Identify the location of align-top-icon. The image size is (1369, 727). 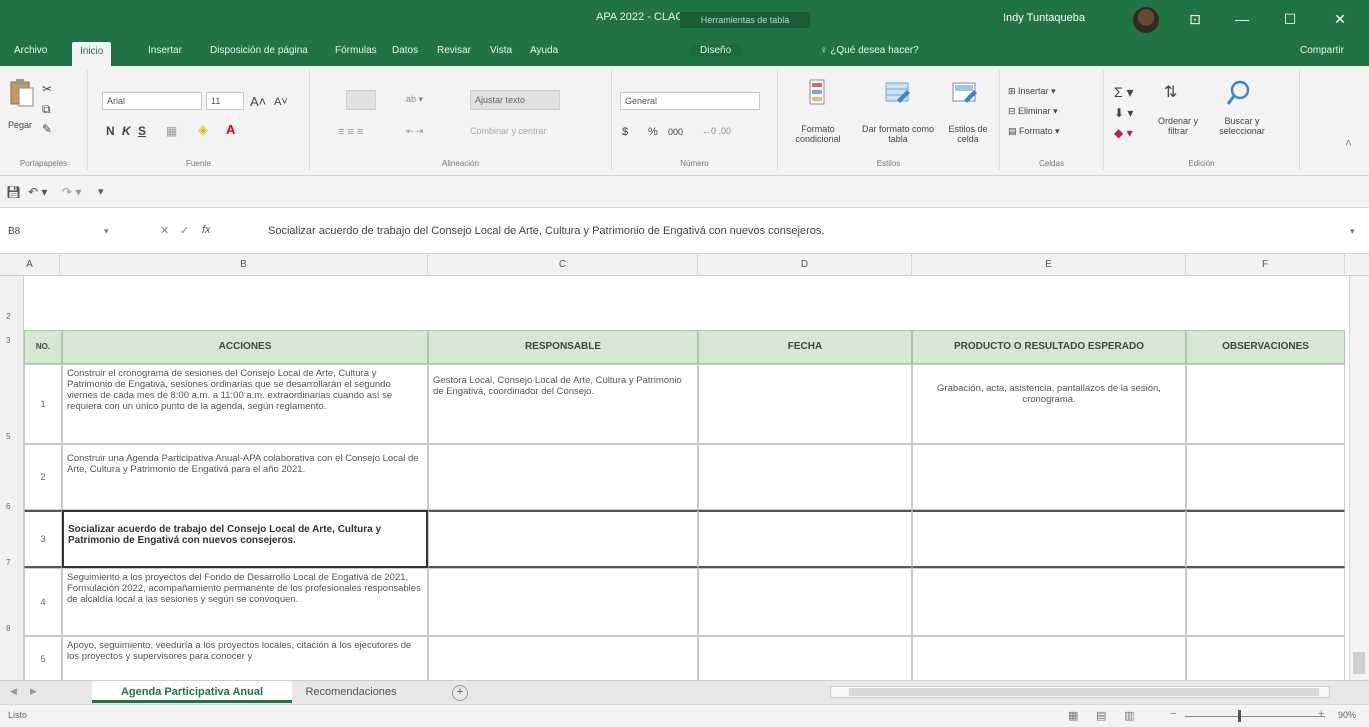
(361, 100).